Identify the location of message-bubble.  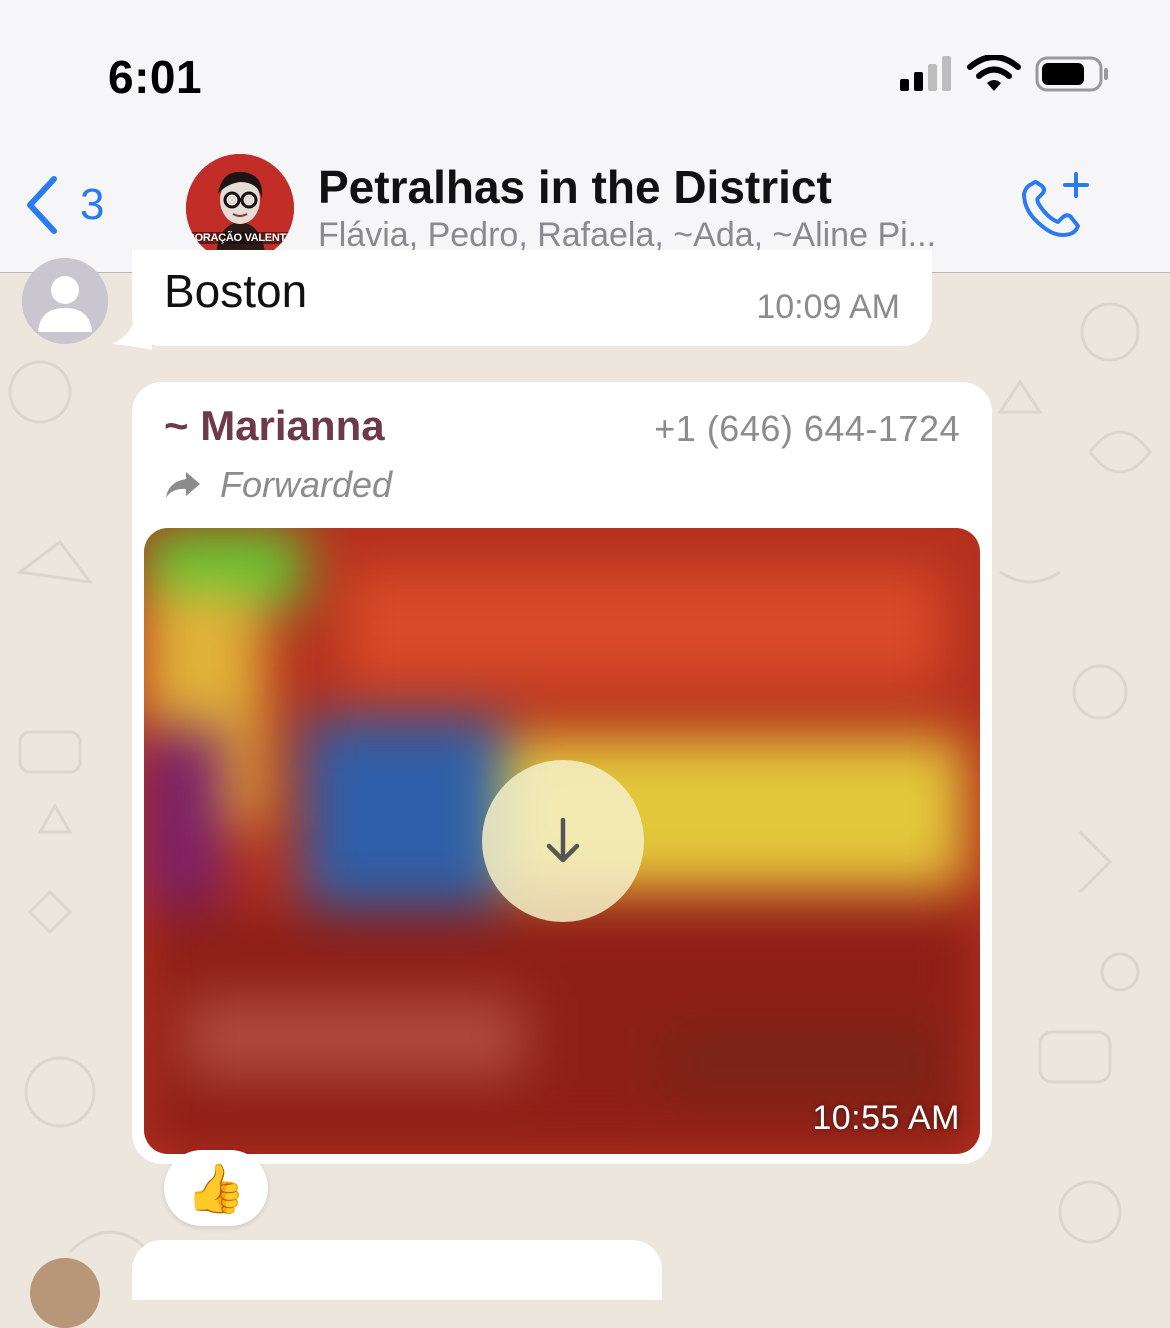
(397, 1270).